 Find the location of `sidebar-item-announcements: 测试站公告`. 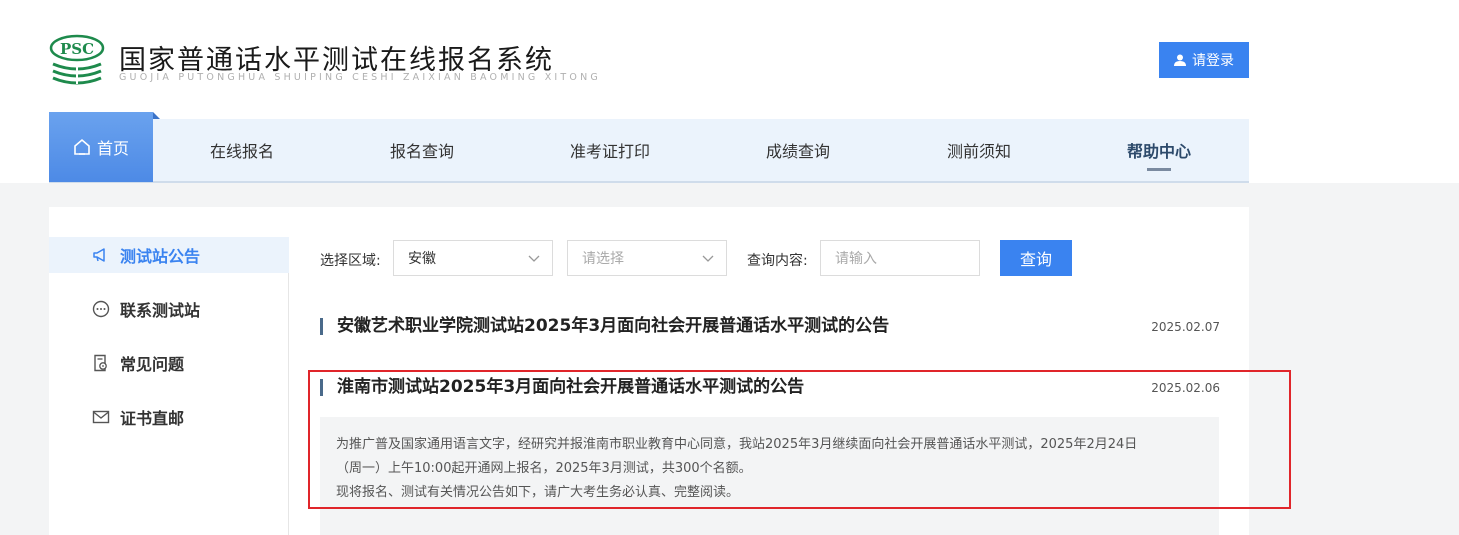

sidebar-item-announcements: 测试站公告 is located at coordinates (169, 255).